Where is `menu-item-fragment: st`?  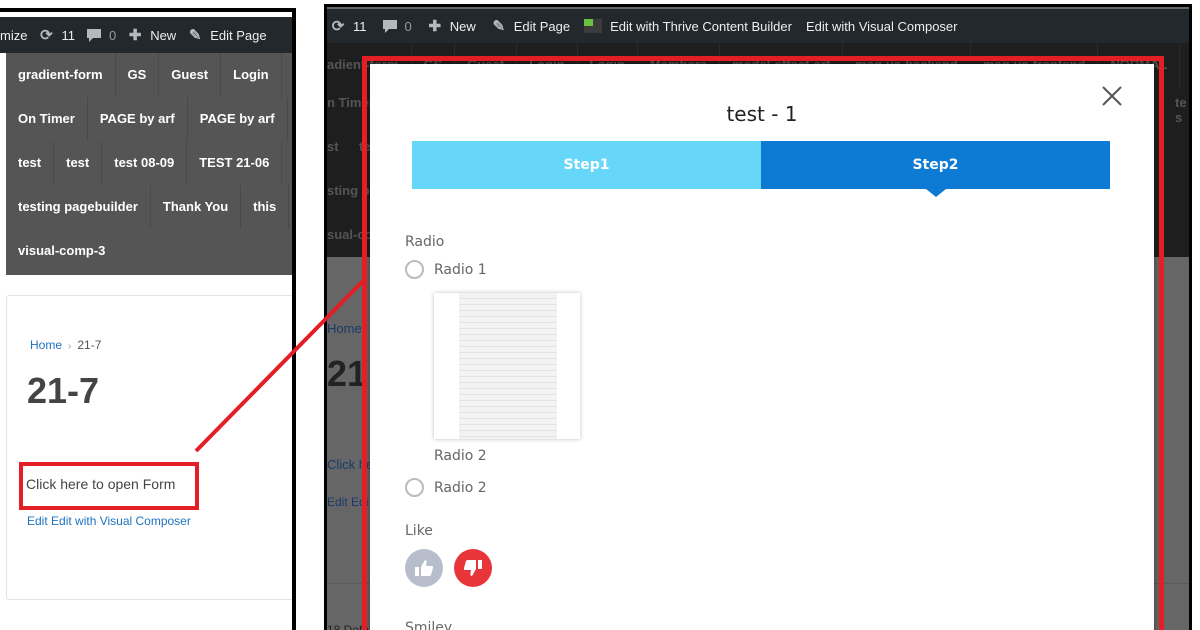
menu-item-fragment: st is located at coordinates (333, 146).